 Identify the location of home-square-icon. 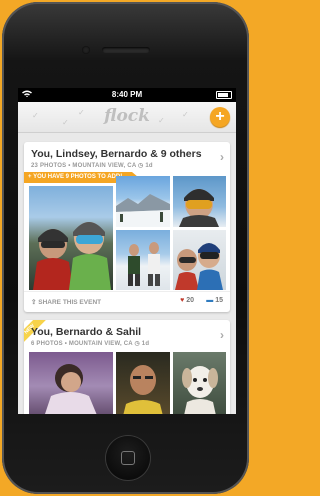
(128, 458).